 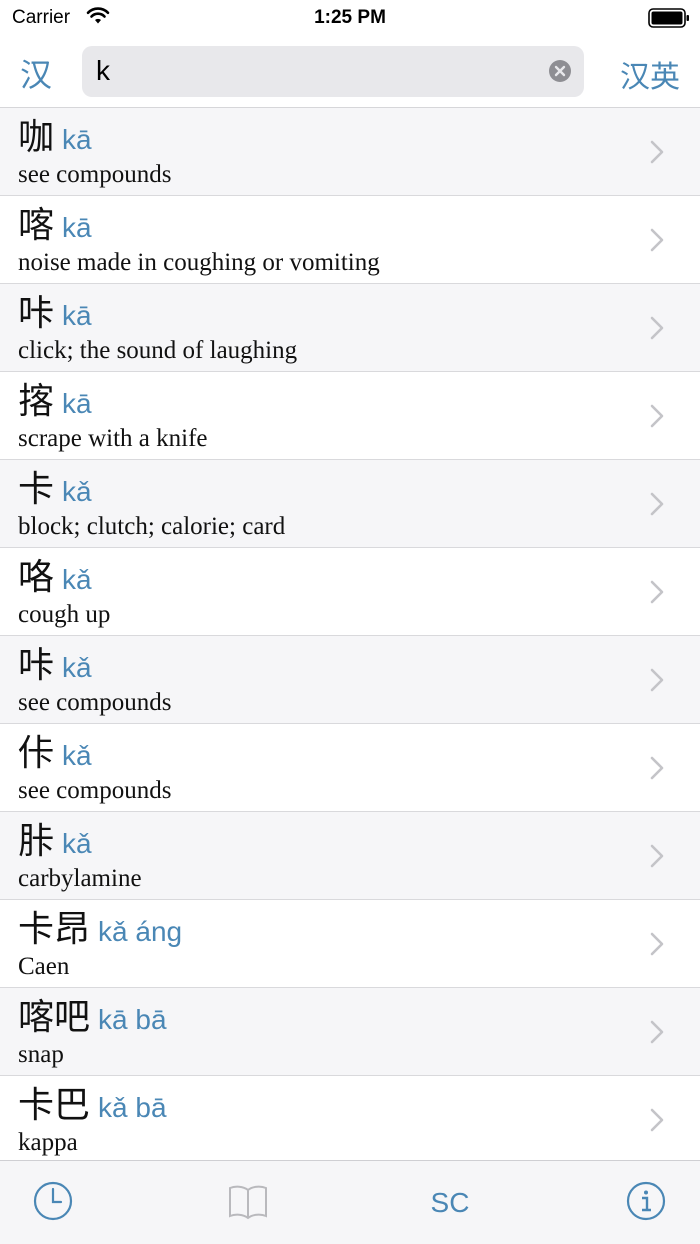 I want to click on search-query: k, so click(x=103, y=71).